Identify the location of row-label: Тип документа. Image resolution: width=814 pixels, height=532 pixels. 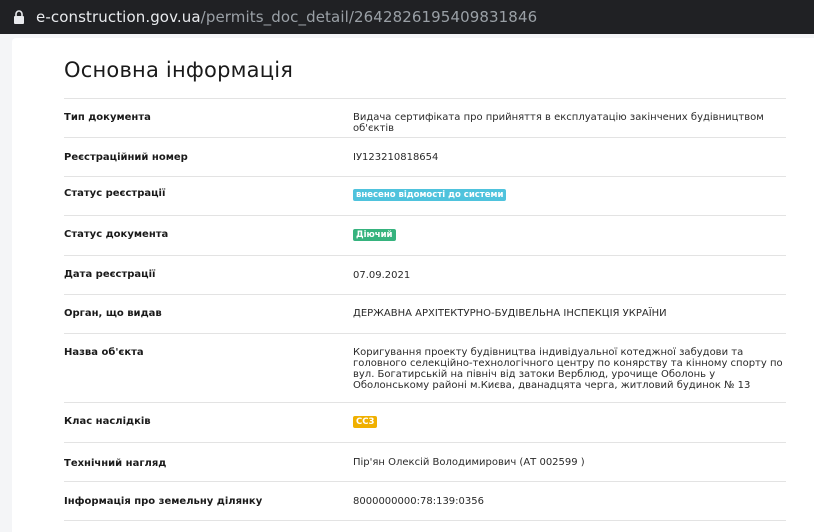
(107, 117).